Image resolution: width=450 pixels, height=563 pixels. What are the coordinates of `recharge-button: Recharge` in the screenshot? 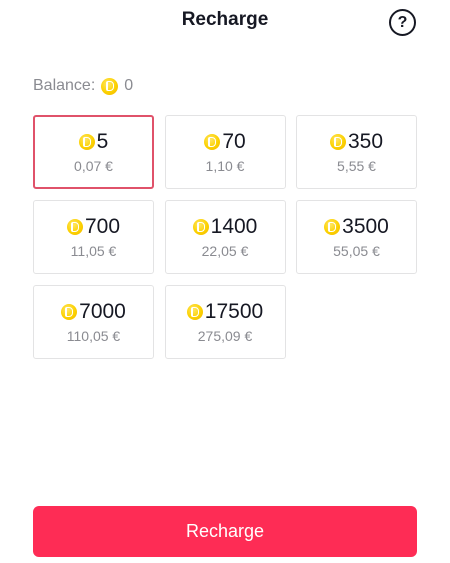 It's located at (225, 531).